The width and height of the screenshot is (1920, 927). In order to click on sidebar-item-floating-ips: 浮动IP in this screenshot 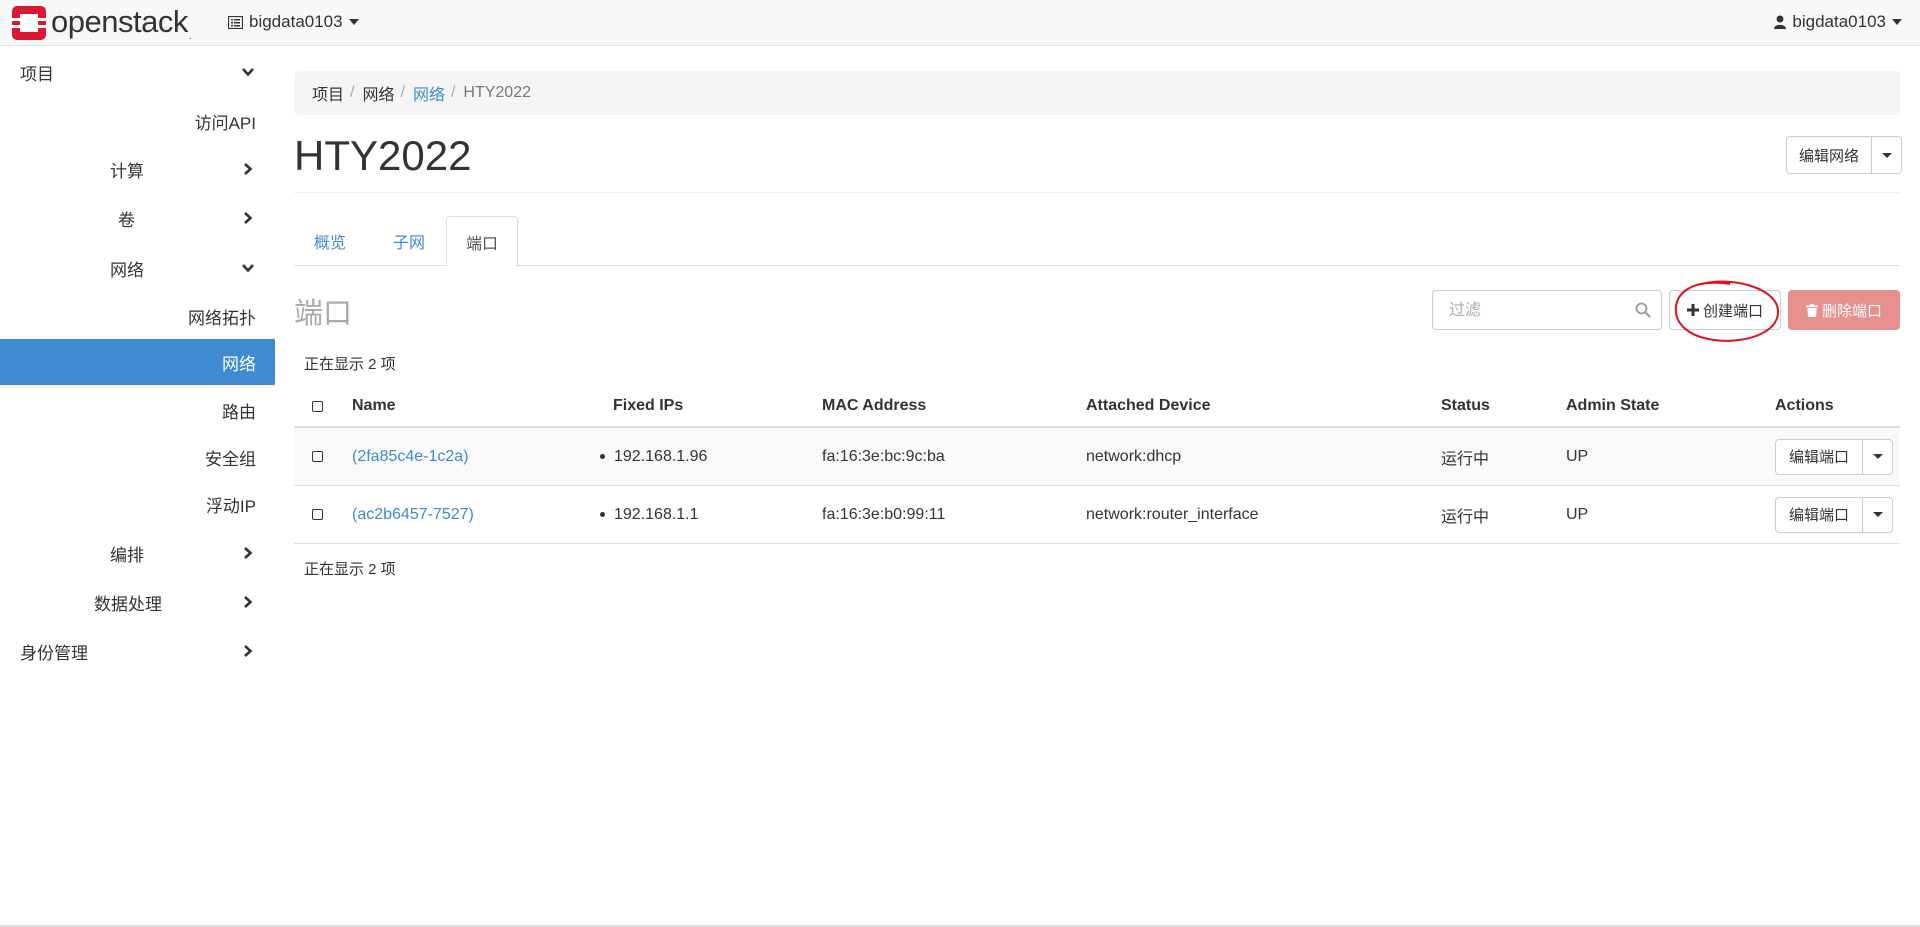, I will do `click(137, 504)`.